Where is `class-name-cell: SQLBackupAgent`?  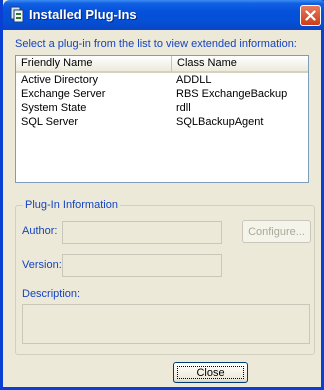 class-name-cell: SQLBackupAgent is located at coordinates (220, 122).